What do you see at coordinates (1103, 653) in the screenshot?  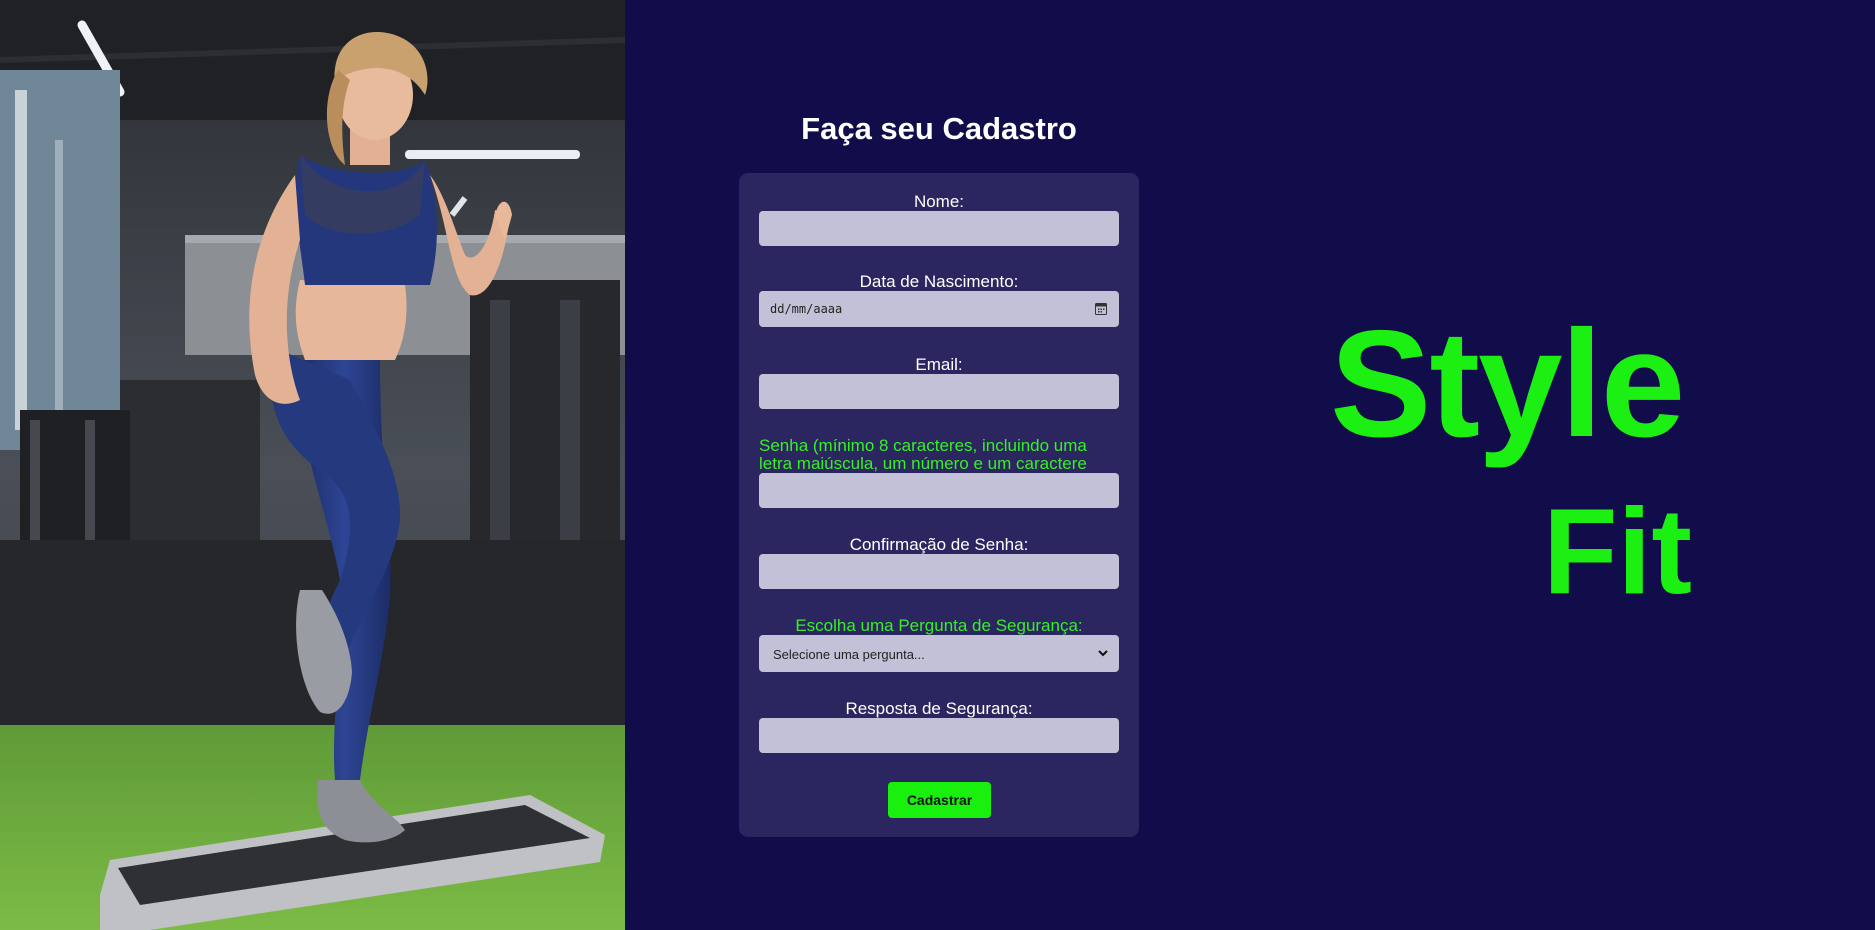 I see `chevron-down-icon` at bounding box center [1103, 653].